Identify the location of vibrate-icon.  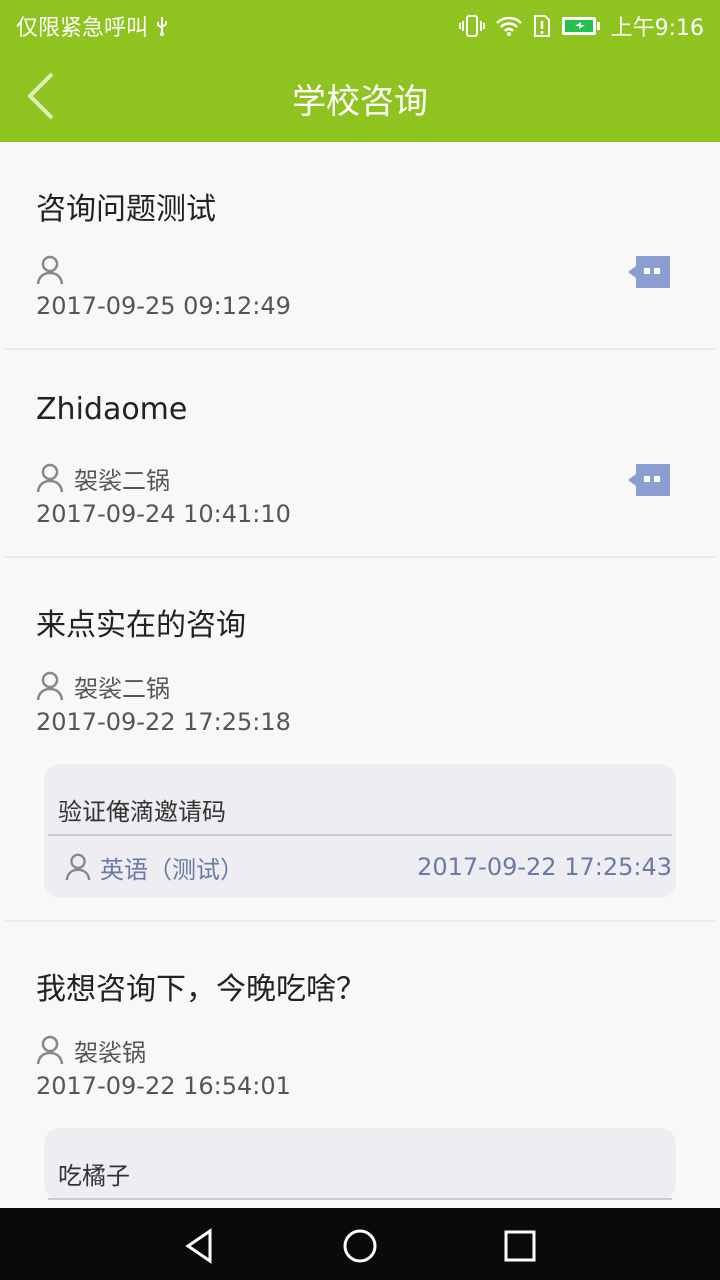
(471, 26).